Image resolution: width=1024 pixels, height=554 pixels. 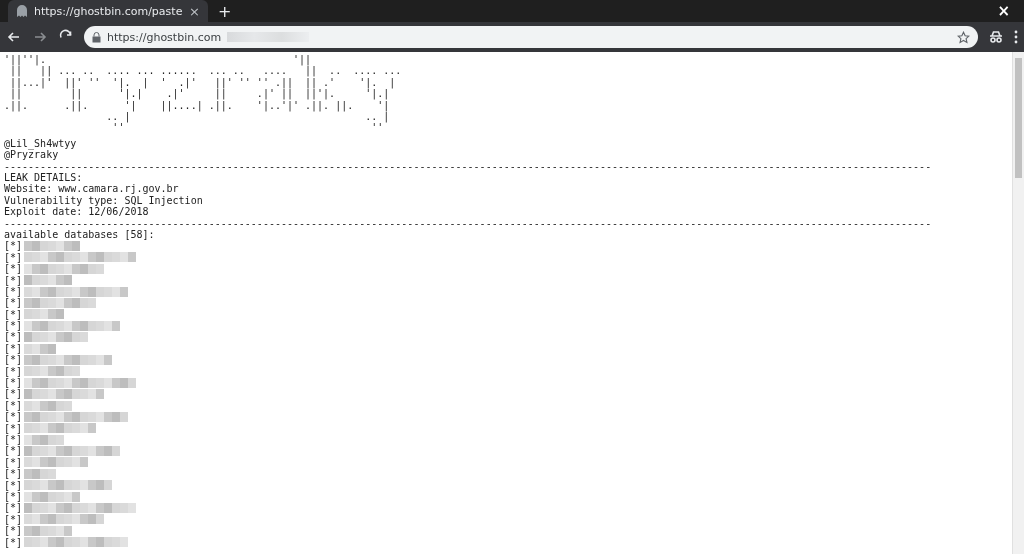 I want to click on tab-title: https://ghostbin.com/paste, so click(x=109, y=11).